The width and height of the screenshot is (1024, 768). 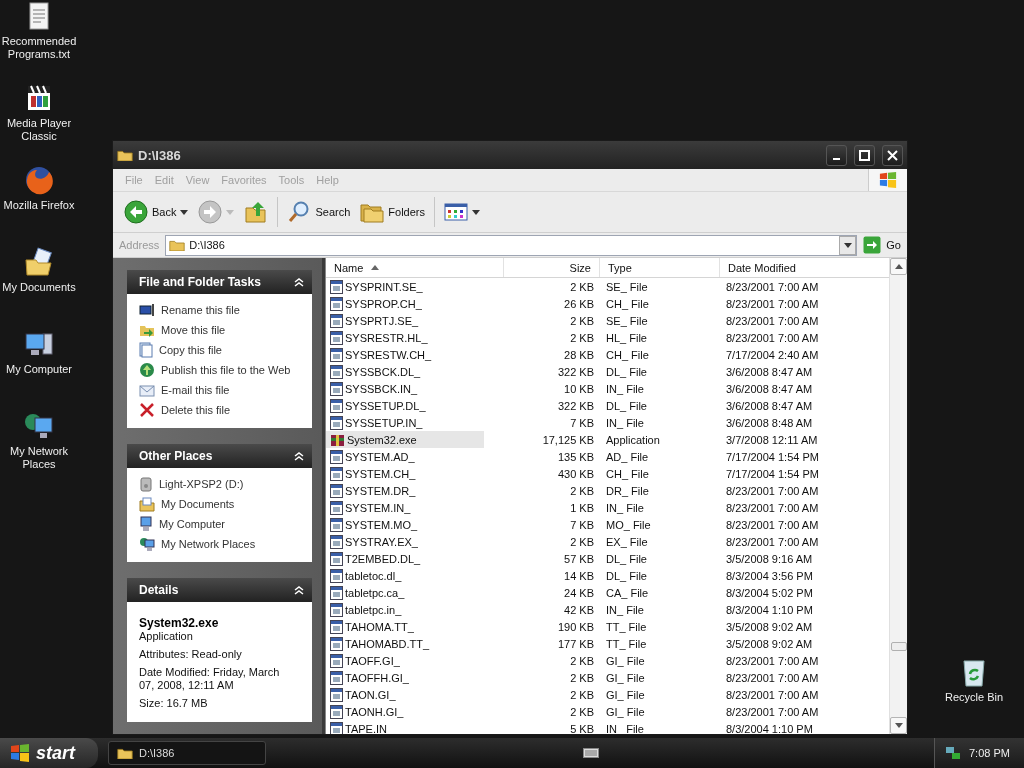 What do you see at coordinates (626, 643) in the screenshot?
I see `type-cell-text: TT_ File` at bounding box center [626, 643].